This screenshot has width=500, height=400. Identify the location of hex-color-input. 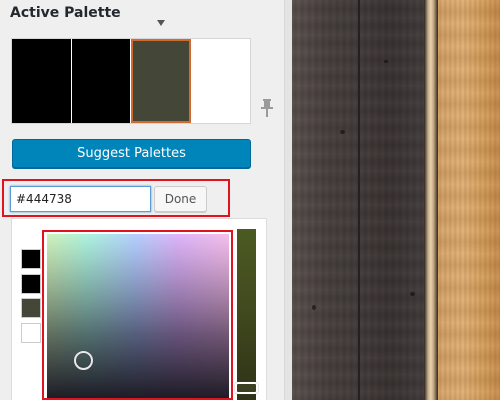
(80, 199).